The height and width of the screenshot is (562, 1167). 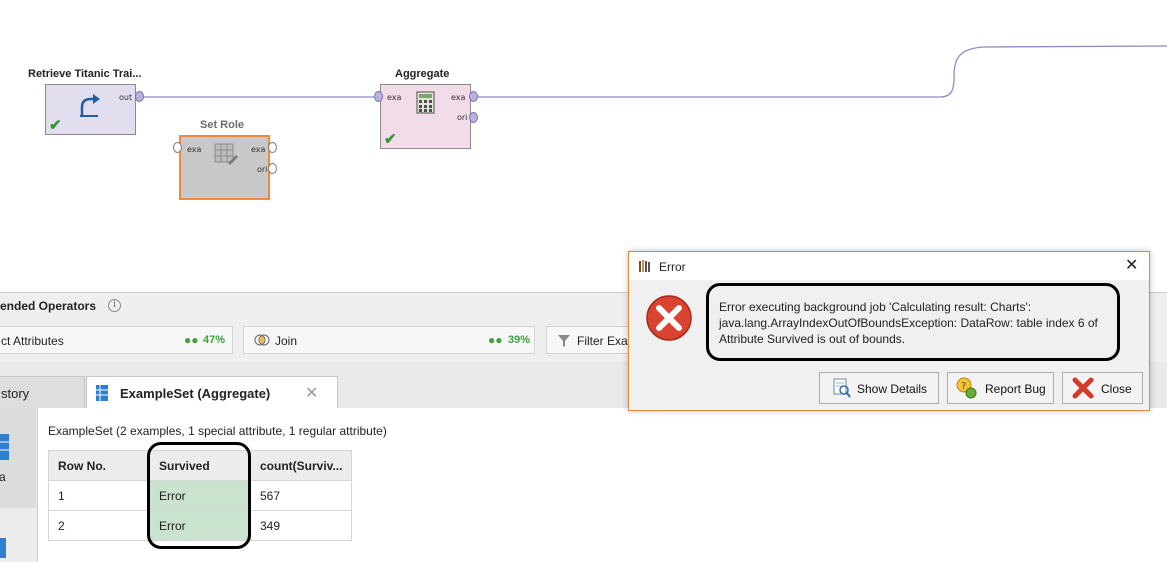 I want to click on tab-label: story, so click(x=15, y=393).